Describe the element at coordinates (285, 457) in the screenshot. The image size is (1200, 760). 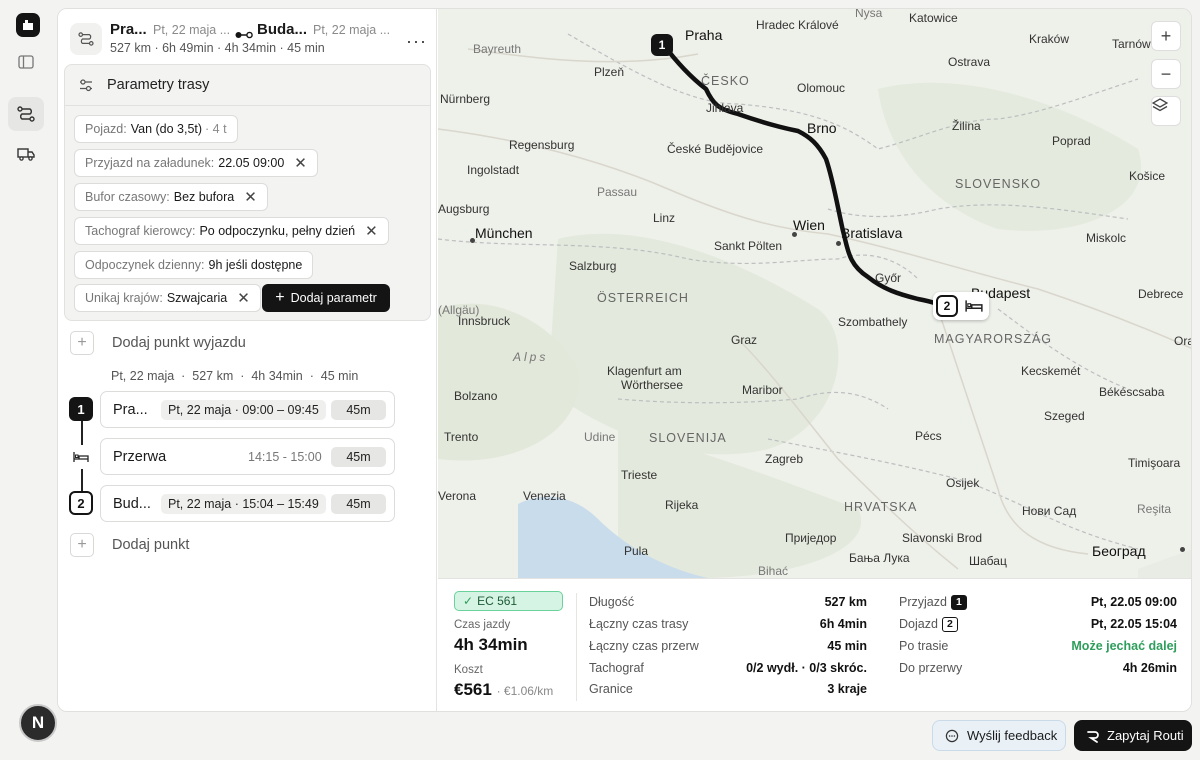
I see `break-time: 14:15 - 15:00` at that location.